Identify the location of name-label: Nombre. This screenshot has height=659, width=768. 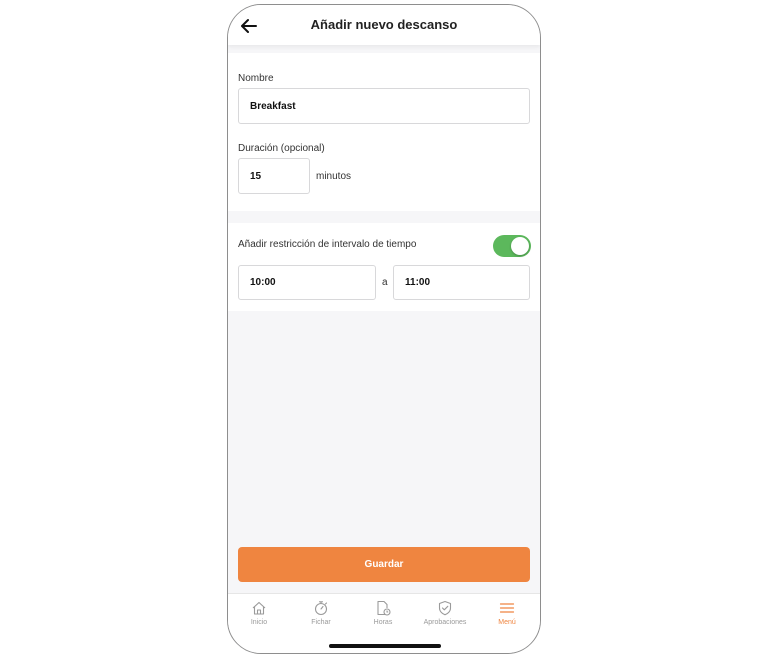
(256, 78).